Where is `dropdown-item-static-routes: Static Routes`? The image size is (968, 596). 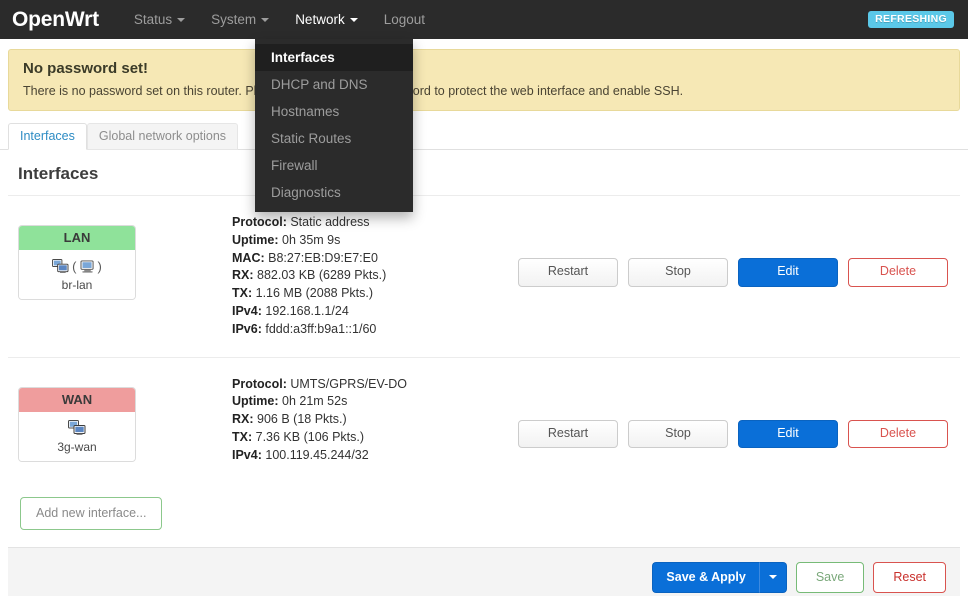
dropdown-item-static-routes: Static Routes is located at coordinates (334, 138).